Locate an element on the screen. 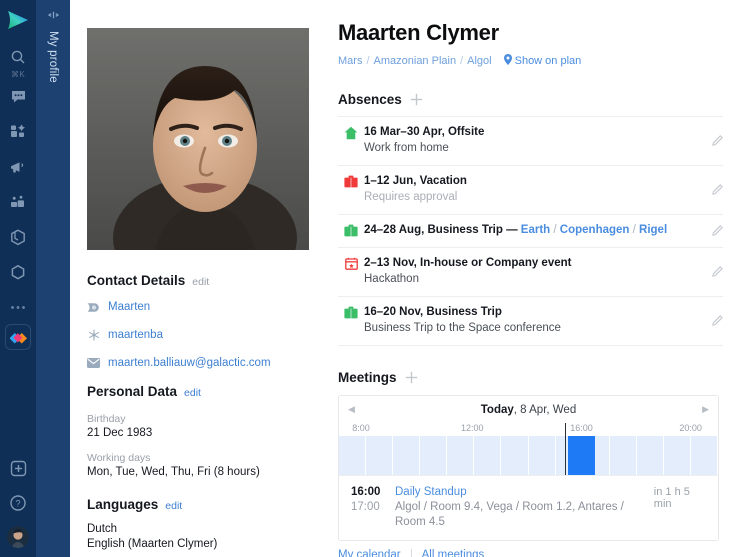 This screenshot has height=557, width=743. package-box-icon is located at coordinates (18, 237).